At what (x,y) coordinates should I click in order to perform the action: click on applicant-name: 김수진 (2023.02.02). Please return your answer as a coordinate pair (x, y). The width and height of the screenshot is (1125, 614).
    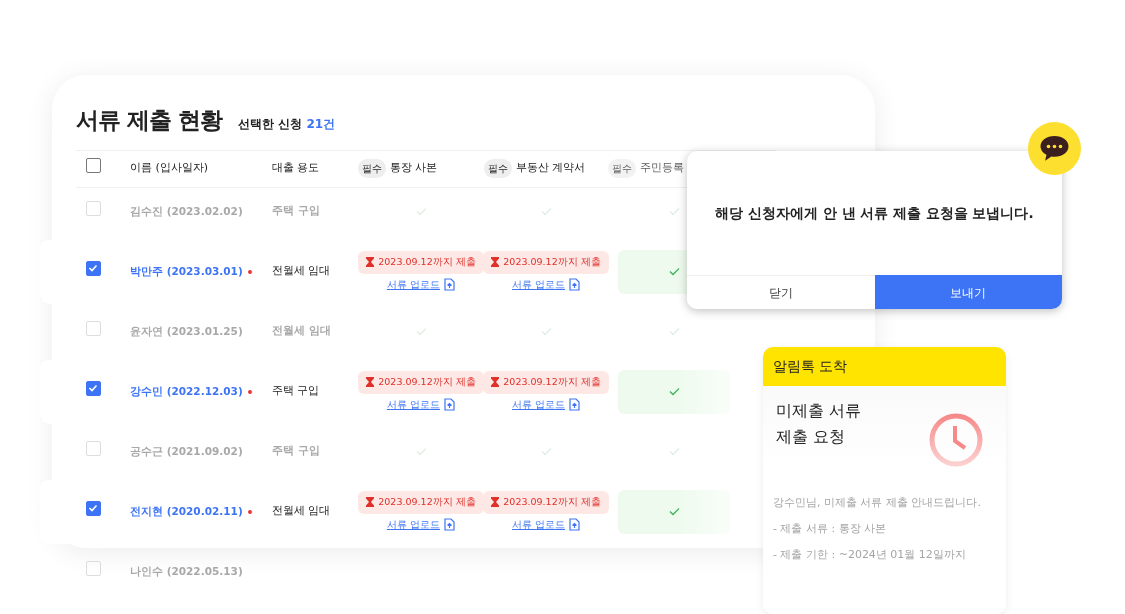
    Looking at the image, I should click on (186, 211).